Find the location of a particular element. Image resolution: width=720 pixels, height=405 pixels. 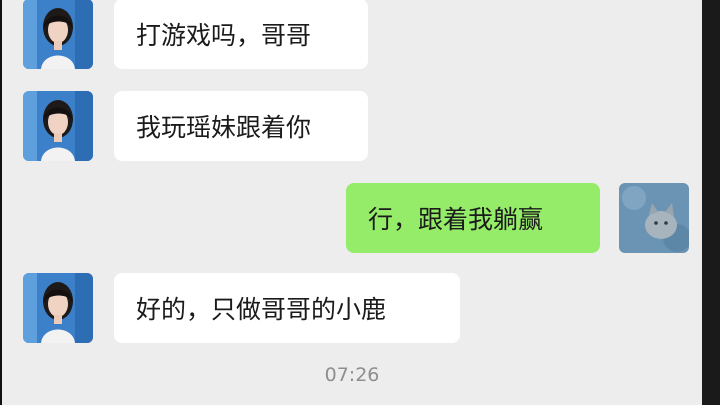

message-text: 我玩瑶妹跟着你 is located at coordinates (224, 127).